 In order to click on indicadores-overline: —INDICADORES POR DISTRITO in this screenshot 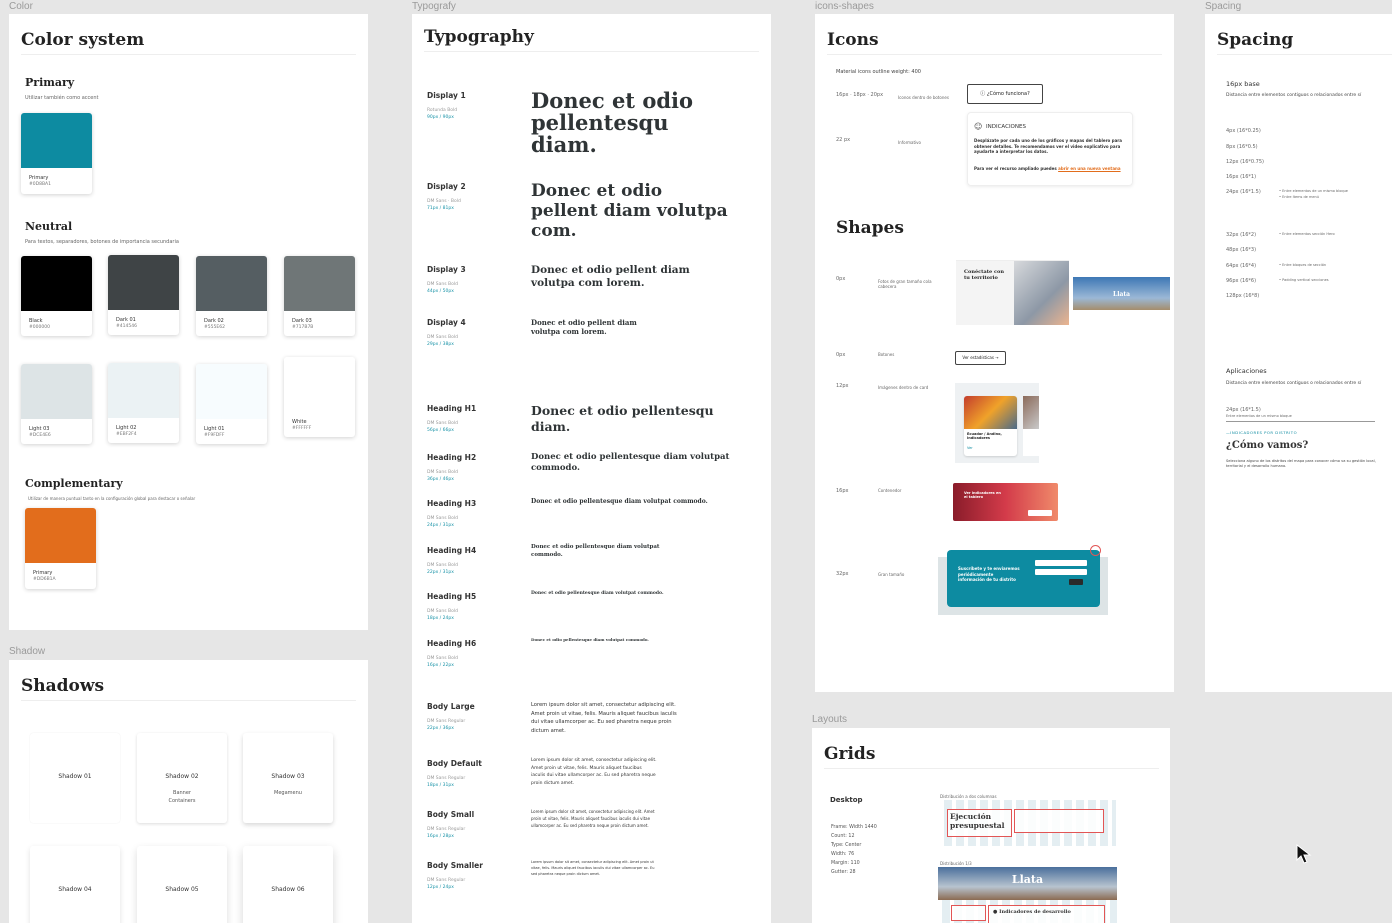, I will do `click(1262, 432)`.